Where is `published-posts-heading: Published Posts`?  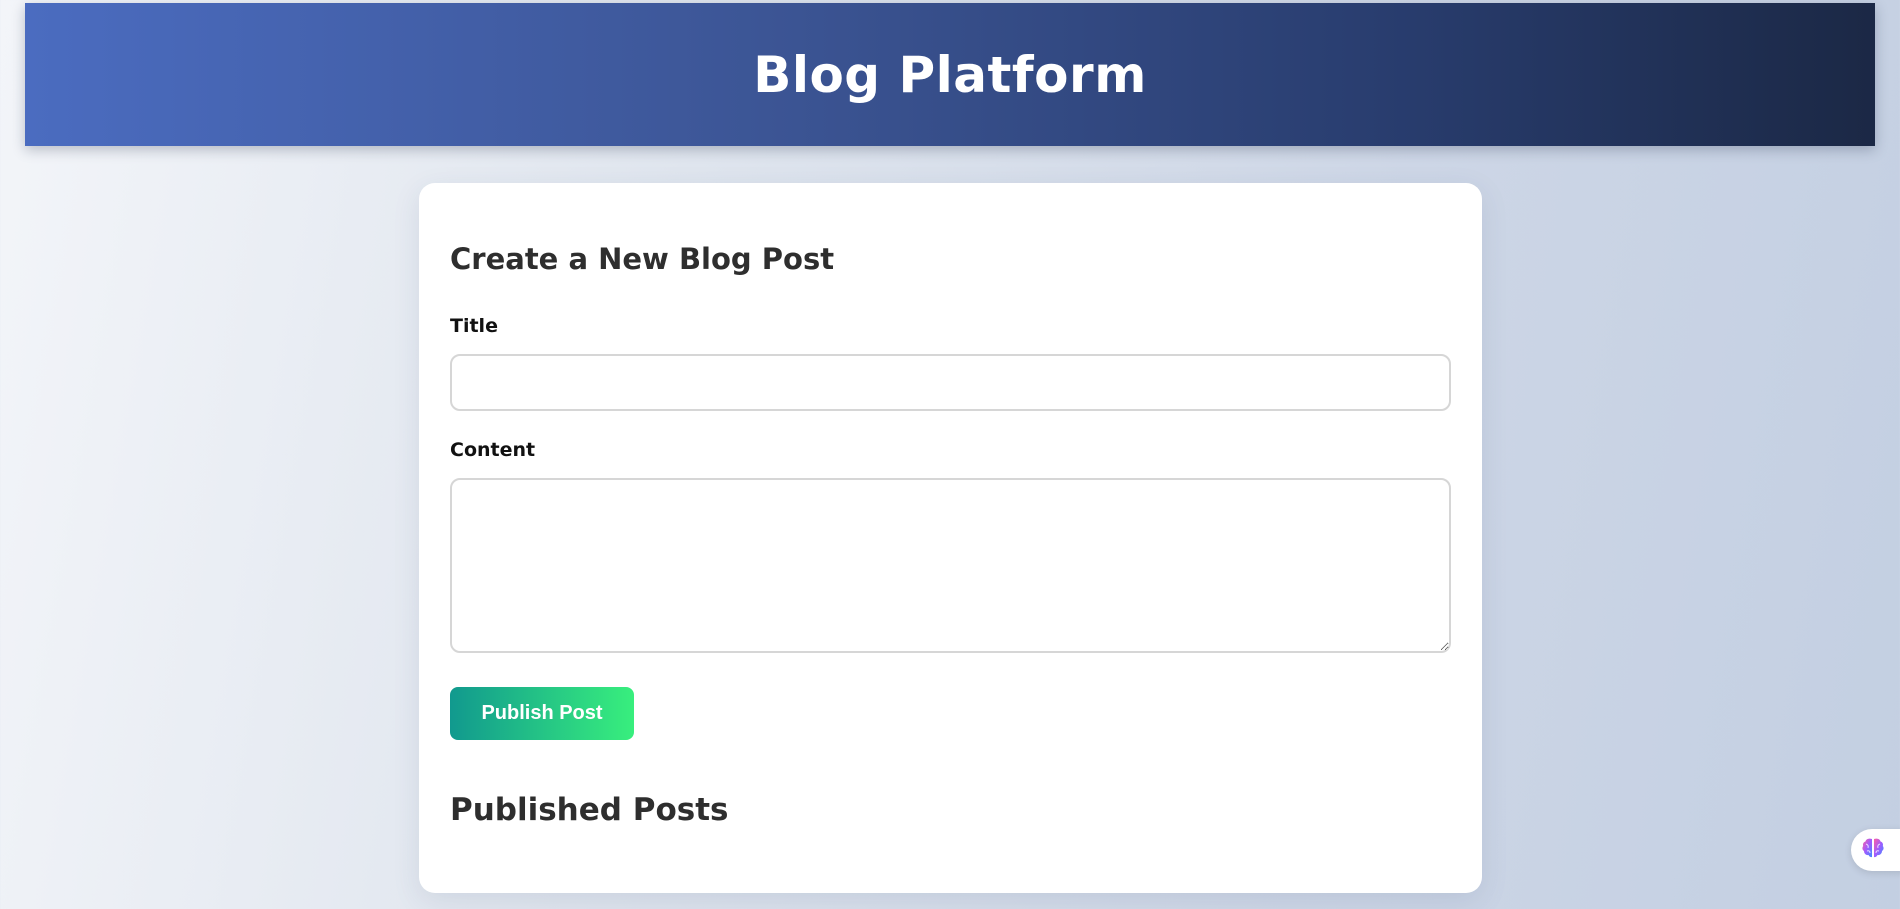
published-posts-heading: Published Posts is located at coordinates (589, 810).